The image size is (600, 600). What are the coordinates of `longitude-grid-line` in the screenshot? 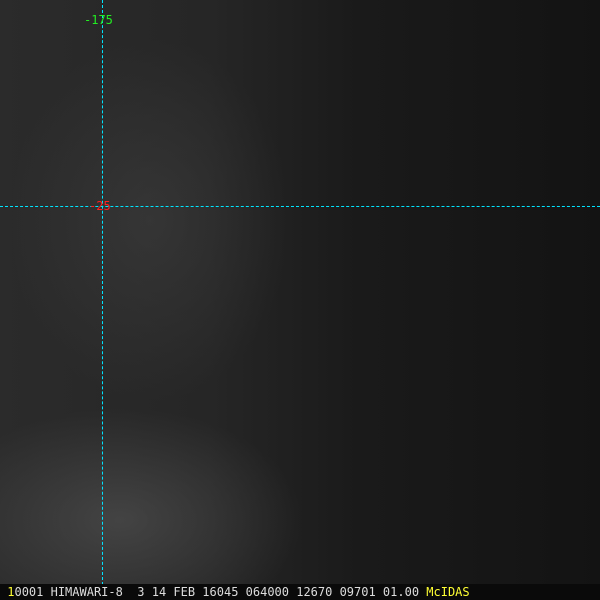 It's located at (102, 292).